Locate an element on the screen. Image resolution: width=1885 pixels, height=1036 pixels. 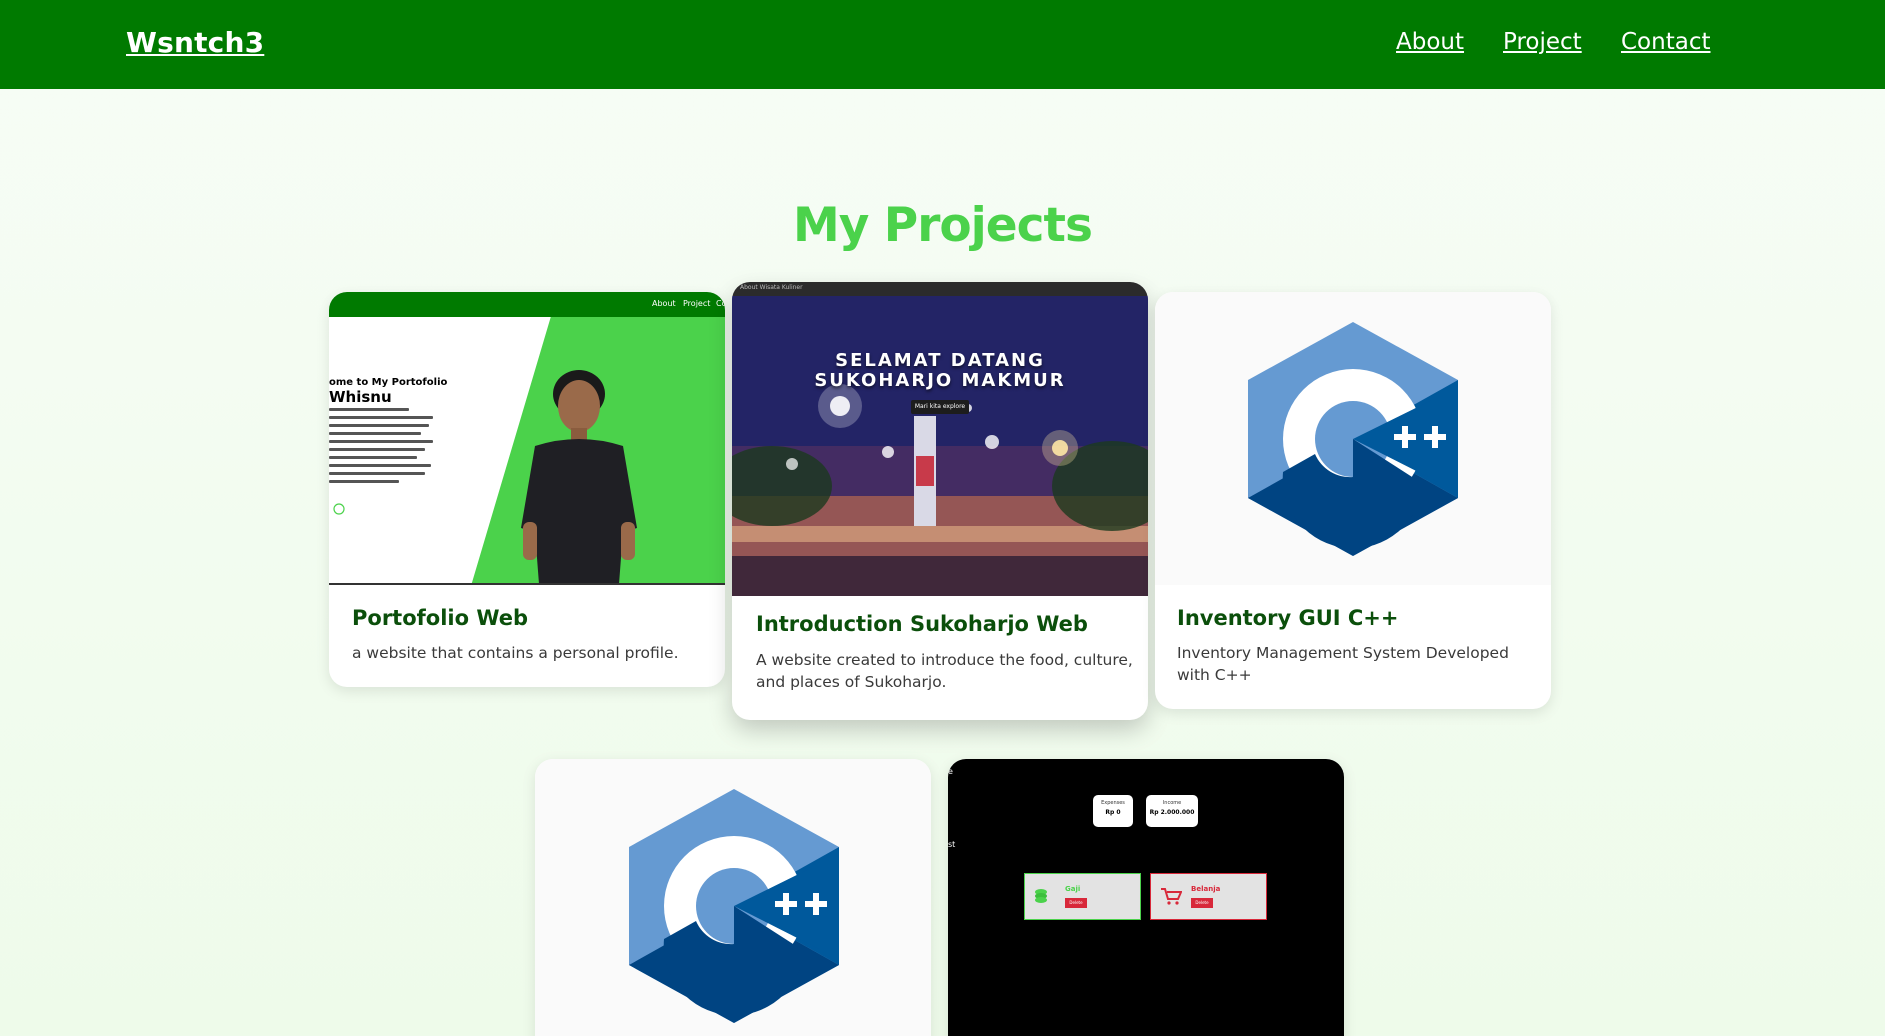
city-night-photo is located at coordinates (940, 446).